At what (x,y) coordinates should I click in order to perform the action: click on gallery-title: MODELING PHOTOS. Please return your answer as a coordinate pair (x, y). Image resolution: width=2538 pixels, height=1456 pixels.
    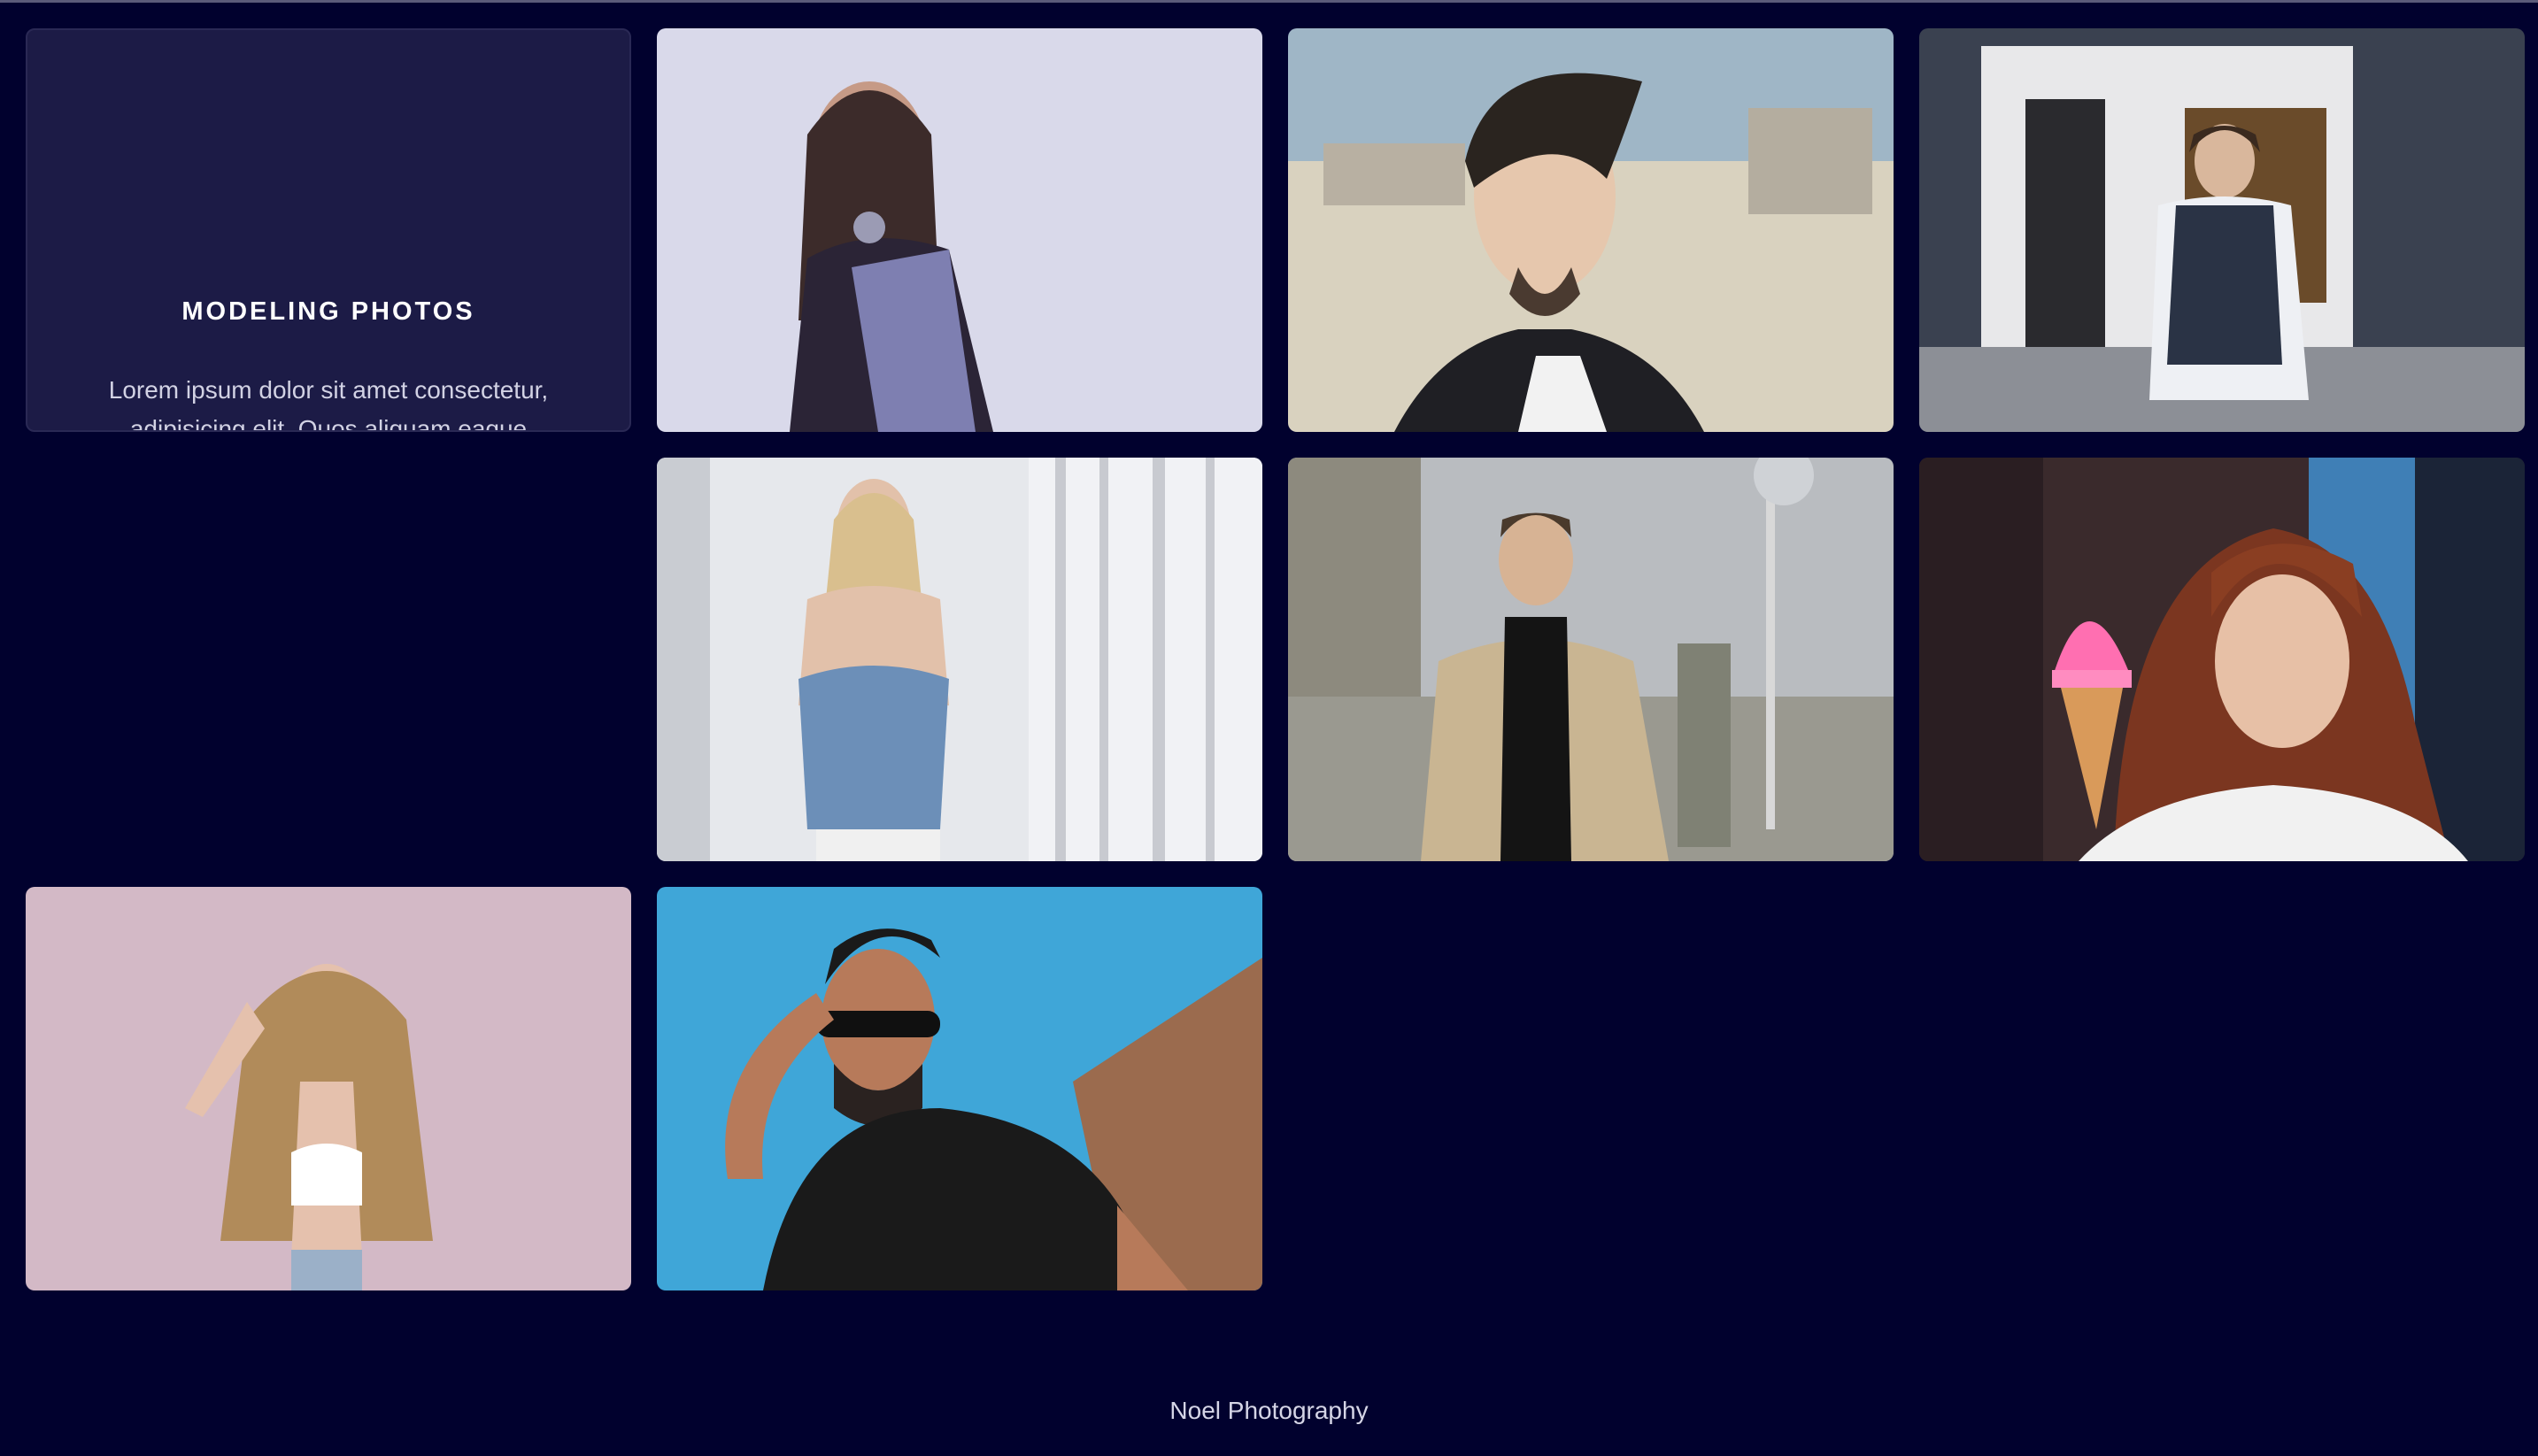
    Looking at the image, I should click on (328, 311).